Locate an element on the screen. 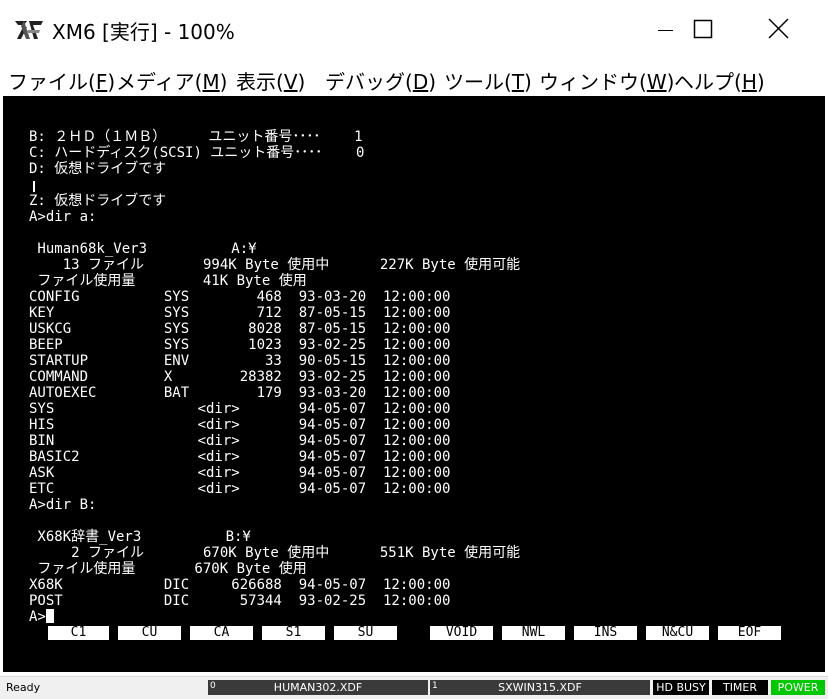 The image size is (828, 699). close-button is located at coordinates (784, 30).